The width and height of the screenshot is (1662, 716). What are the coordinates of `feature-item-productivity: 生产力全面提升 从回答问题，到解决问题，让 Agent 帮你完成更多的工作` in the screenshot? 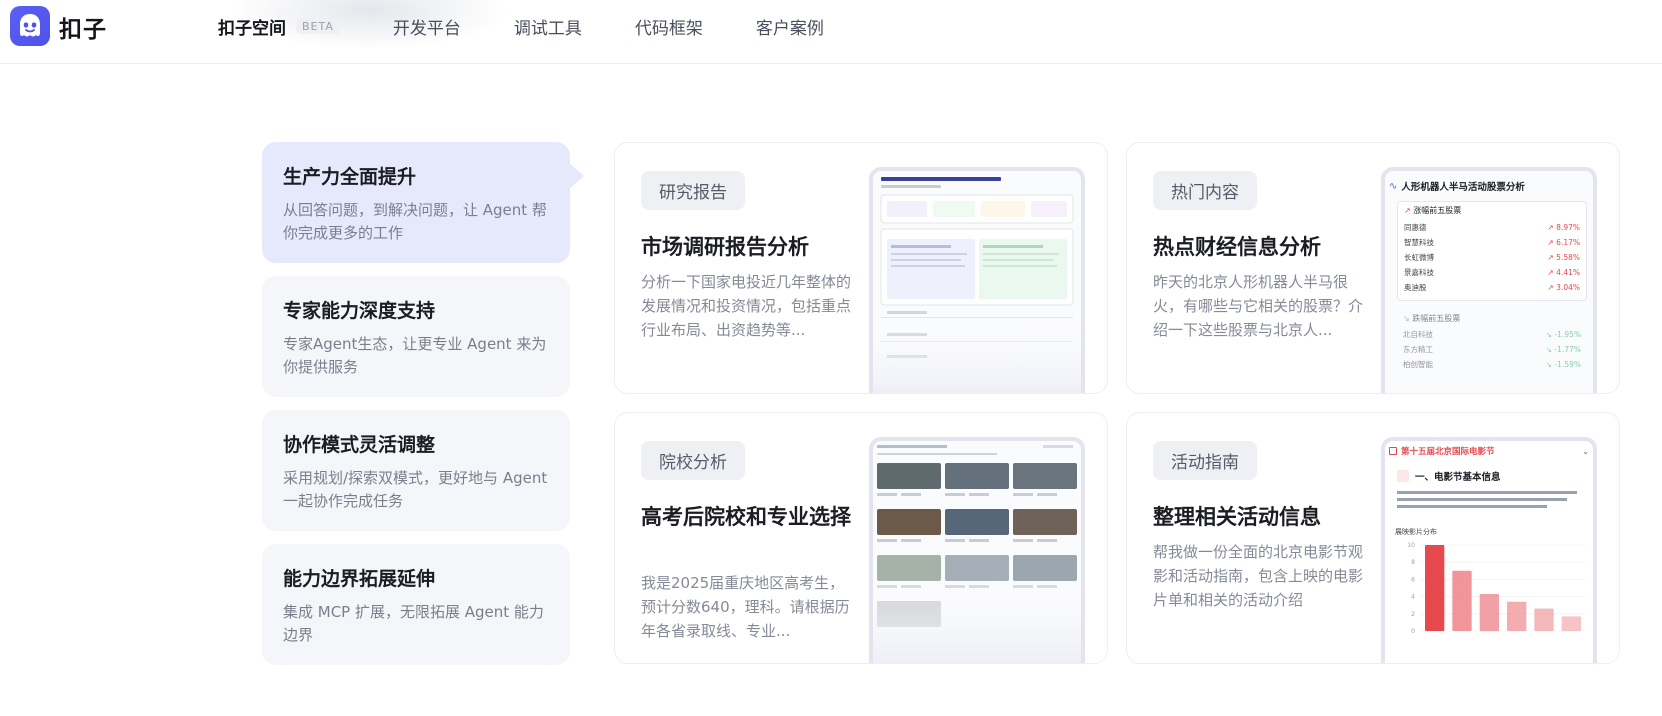 It's located at (423, 202).